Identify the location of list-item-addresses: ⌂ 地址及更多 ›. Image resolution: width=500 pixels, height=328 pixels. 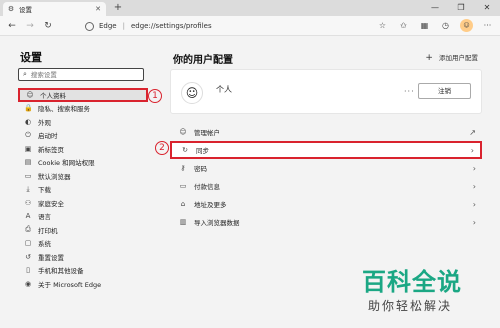
(326, 204).